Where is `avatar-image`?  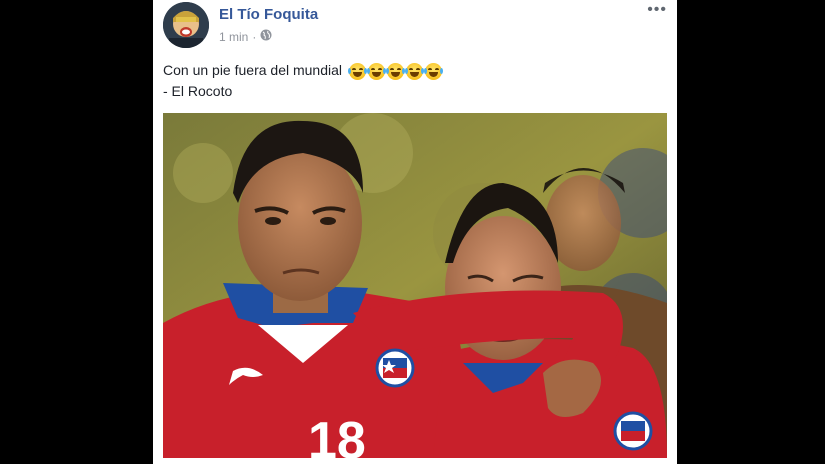
avatar-image is located at coordinates (186, 25).